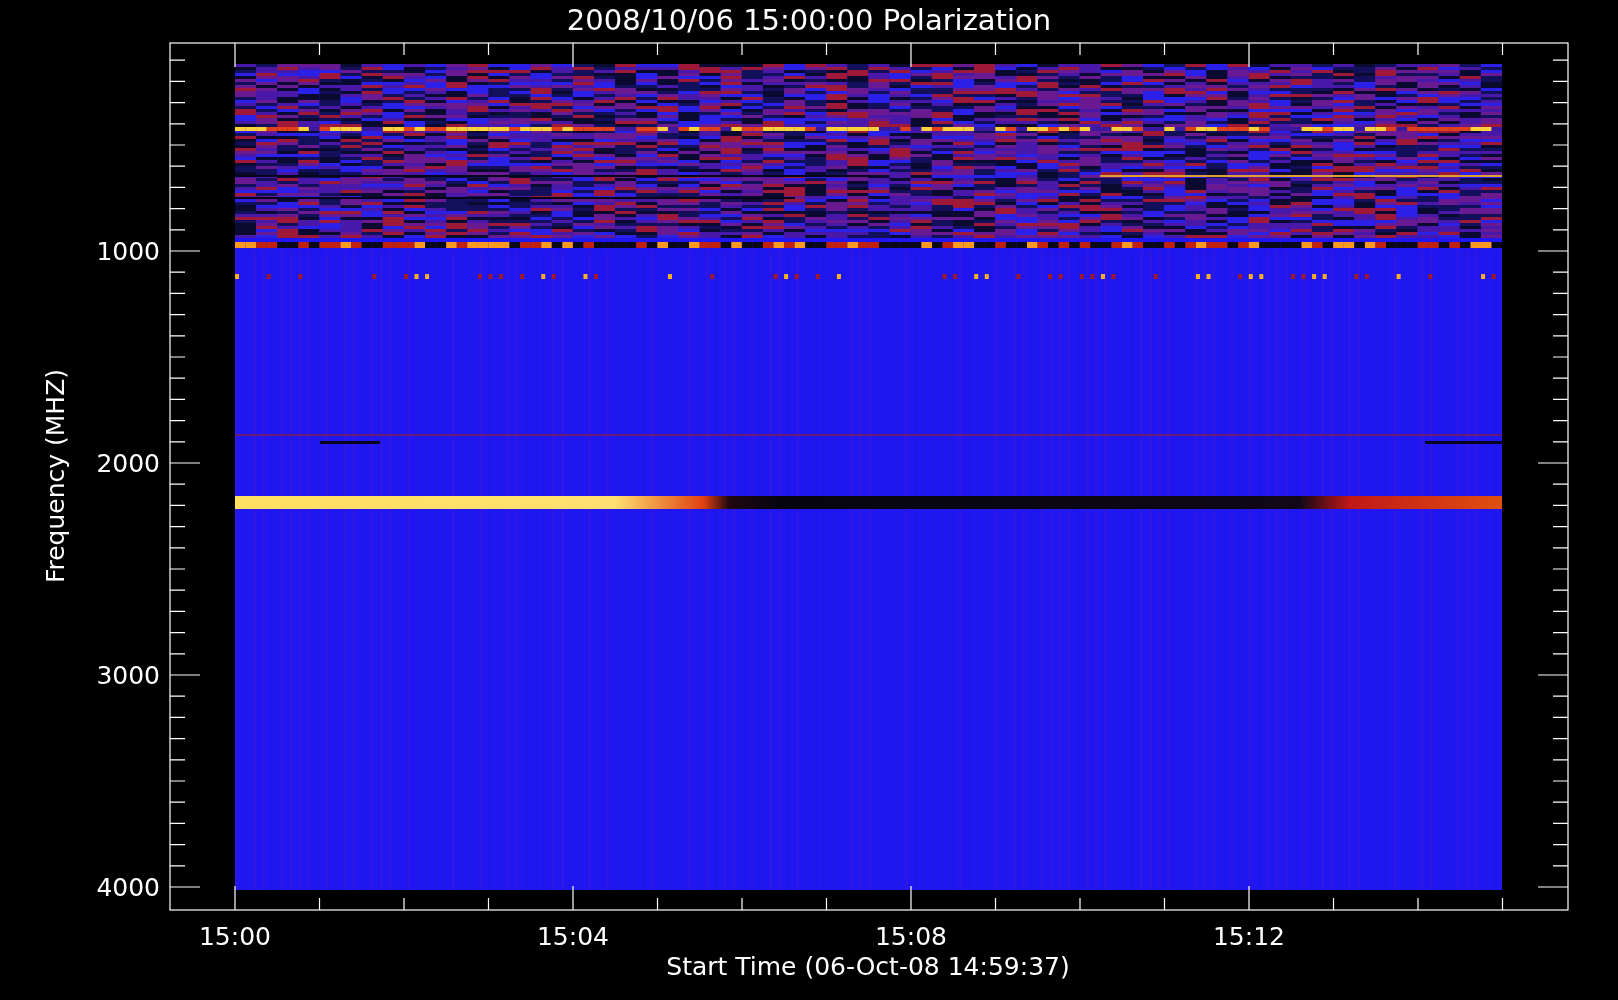  What do you see at coordinates (128, 251) in the screenshot?
I see `y-tick-label: 1000` at bounding box center [128, 251].